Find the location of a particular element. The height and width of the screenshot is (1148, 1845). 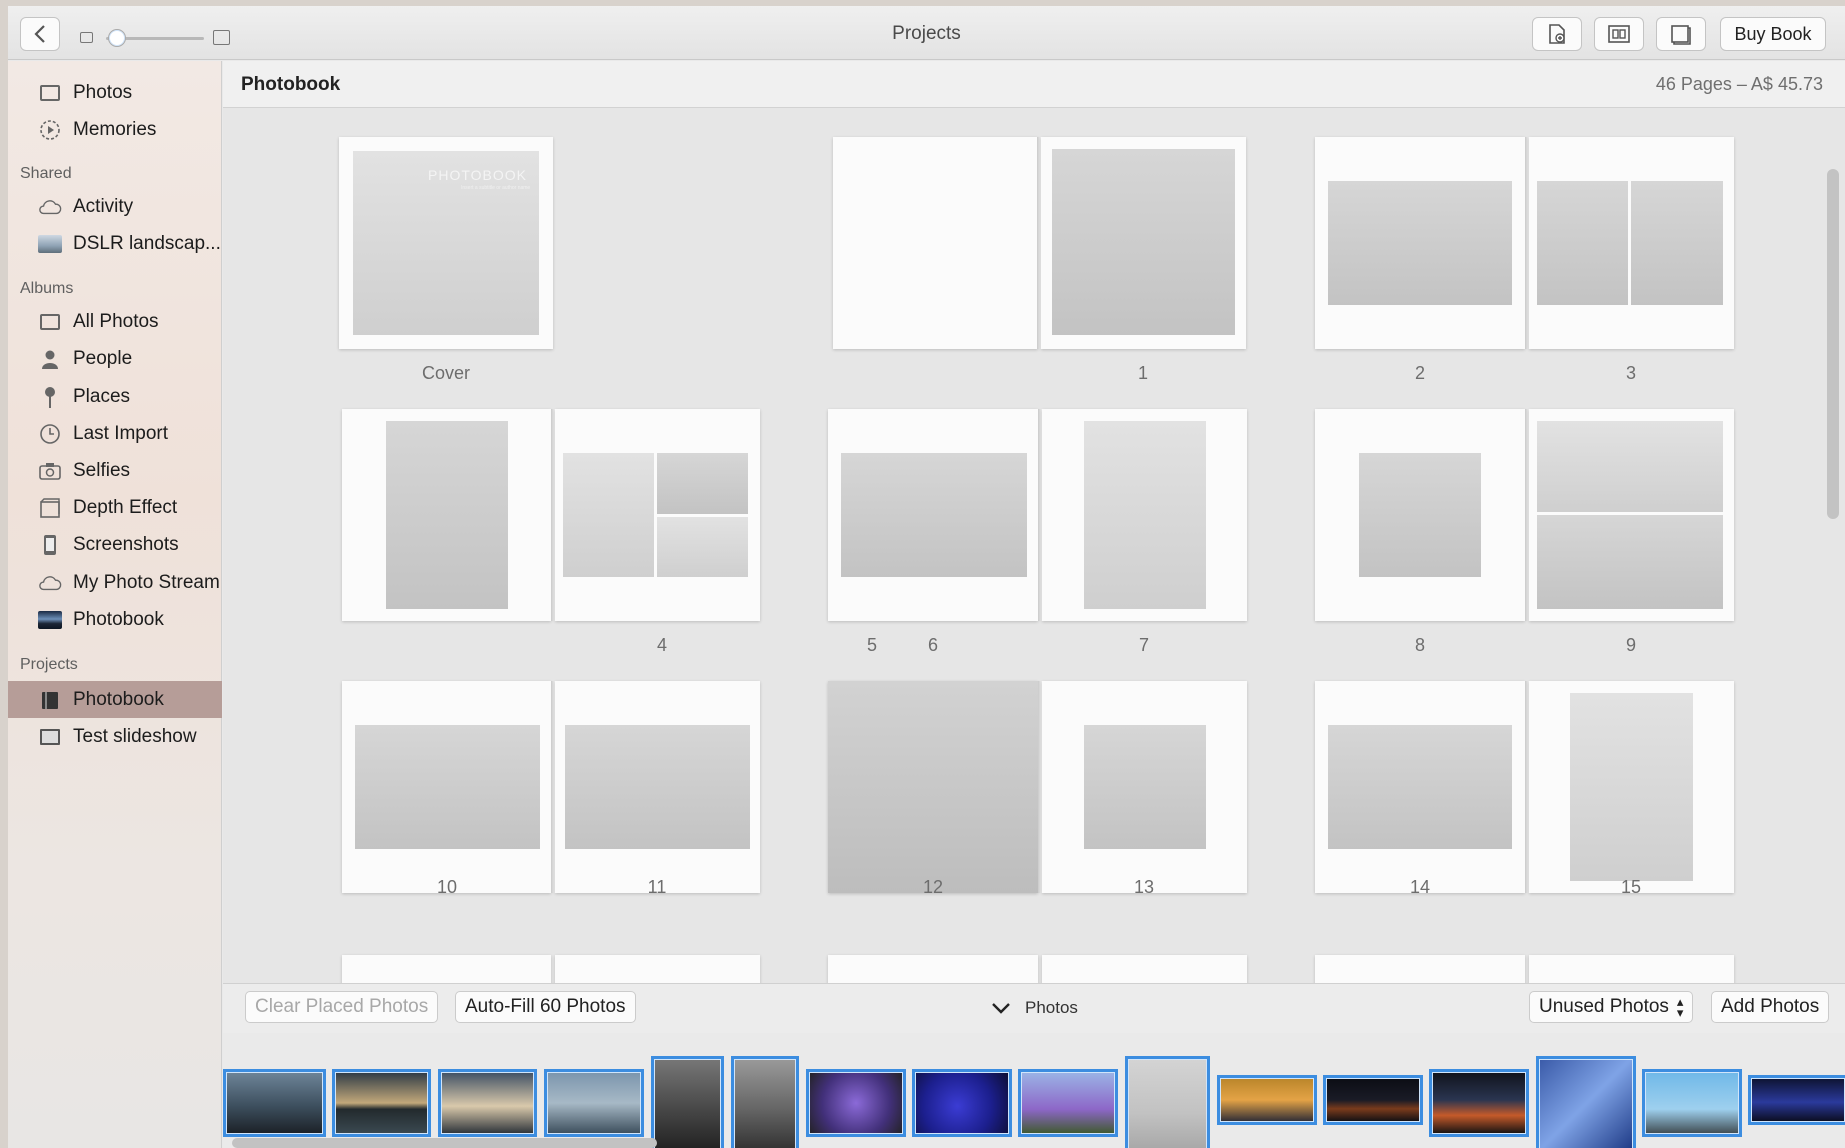

unused-photos-filter: Unused Photos ▴ ▾ is located at coordinates (1611, 1007).